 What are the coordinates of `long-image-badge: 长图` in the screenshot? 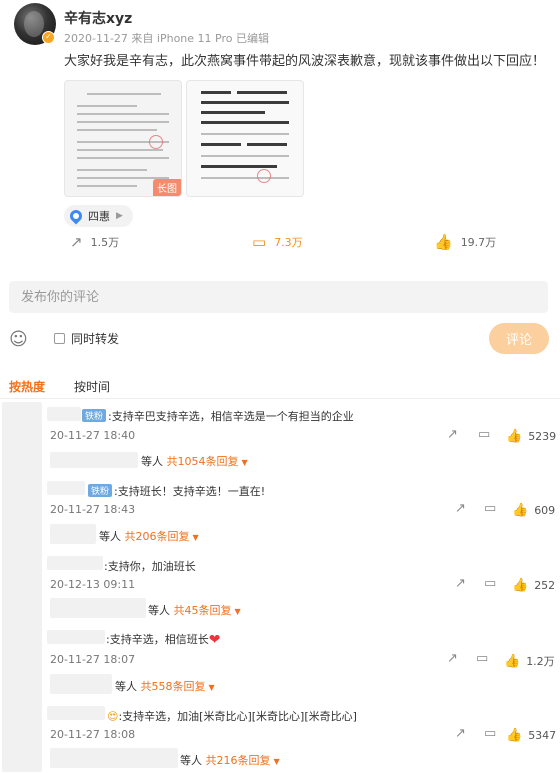 It's located at (167, 187).